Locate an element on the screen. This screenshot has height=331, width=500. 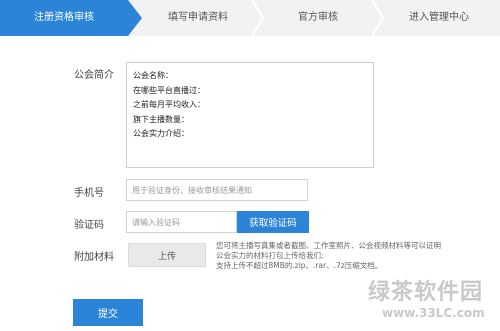
step-1-active: 注册资格审核 is located at coordinates (71, 18).